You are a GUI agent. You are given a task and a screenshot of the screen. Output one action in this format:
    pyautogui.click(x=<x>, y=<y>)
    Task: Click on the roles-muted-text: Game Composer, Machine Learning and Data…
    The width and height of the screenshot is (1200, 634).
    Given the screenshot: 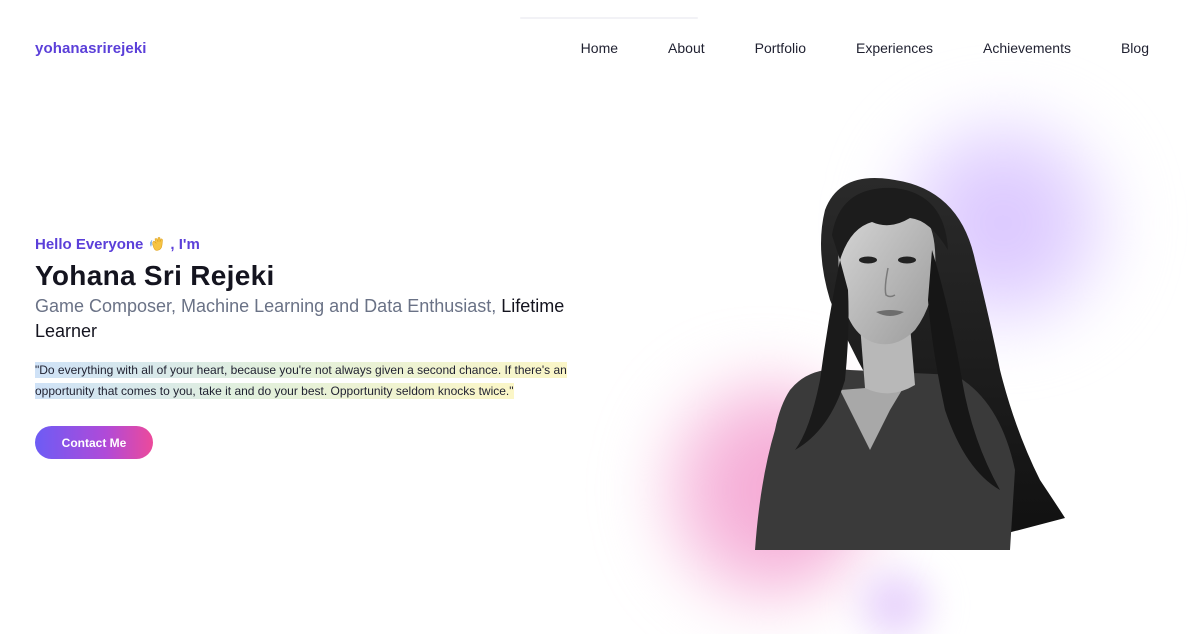 What is the action you would take?
    pyautogui.click(x=268, y=306)
    